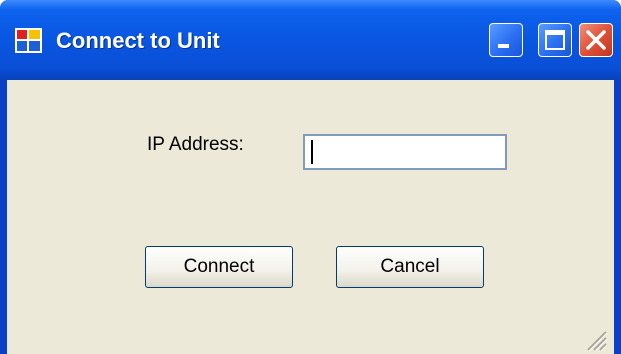  Describe the element at coordinates (138, 40) in the screenshot. I see `window-title: Connect to Unit` at that location.